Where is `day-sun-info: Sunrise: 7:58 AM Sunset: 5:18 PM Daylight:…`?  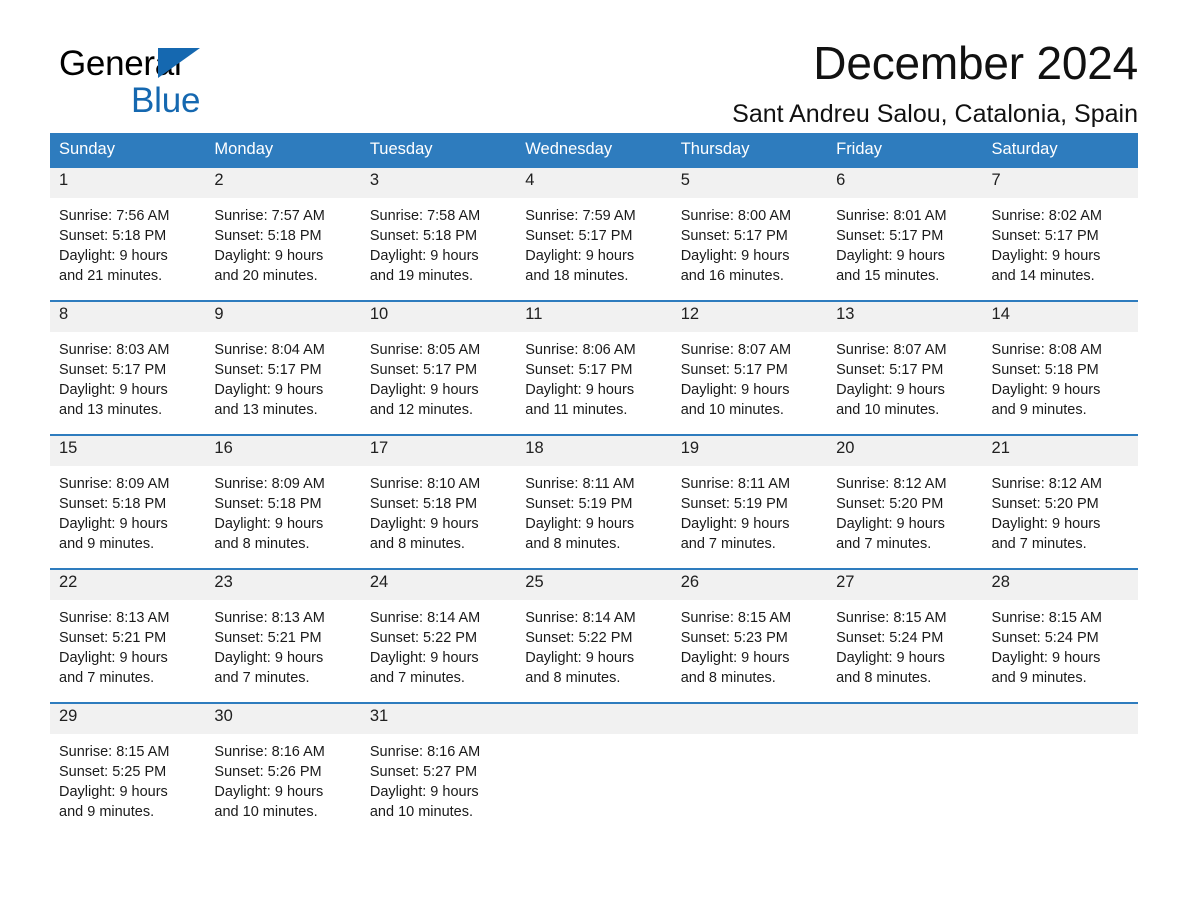 day-sun-info: Sunrise: 7:58 AM Sunset: 5:18 PM Daylight:… is located at coordinates (438, 242).